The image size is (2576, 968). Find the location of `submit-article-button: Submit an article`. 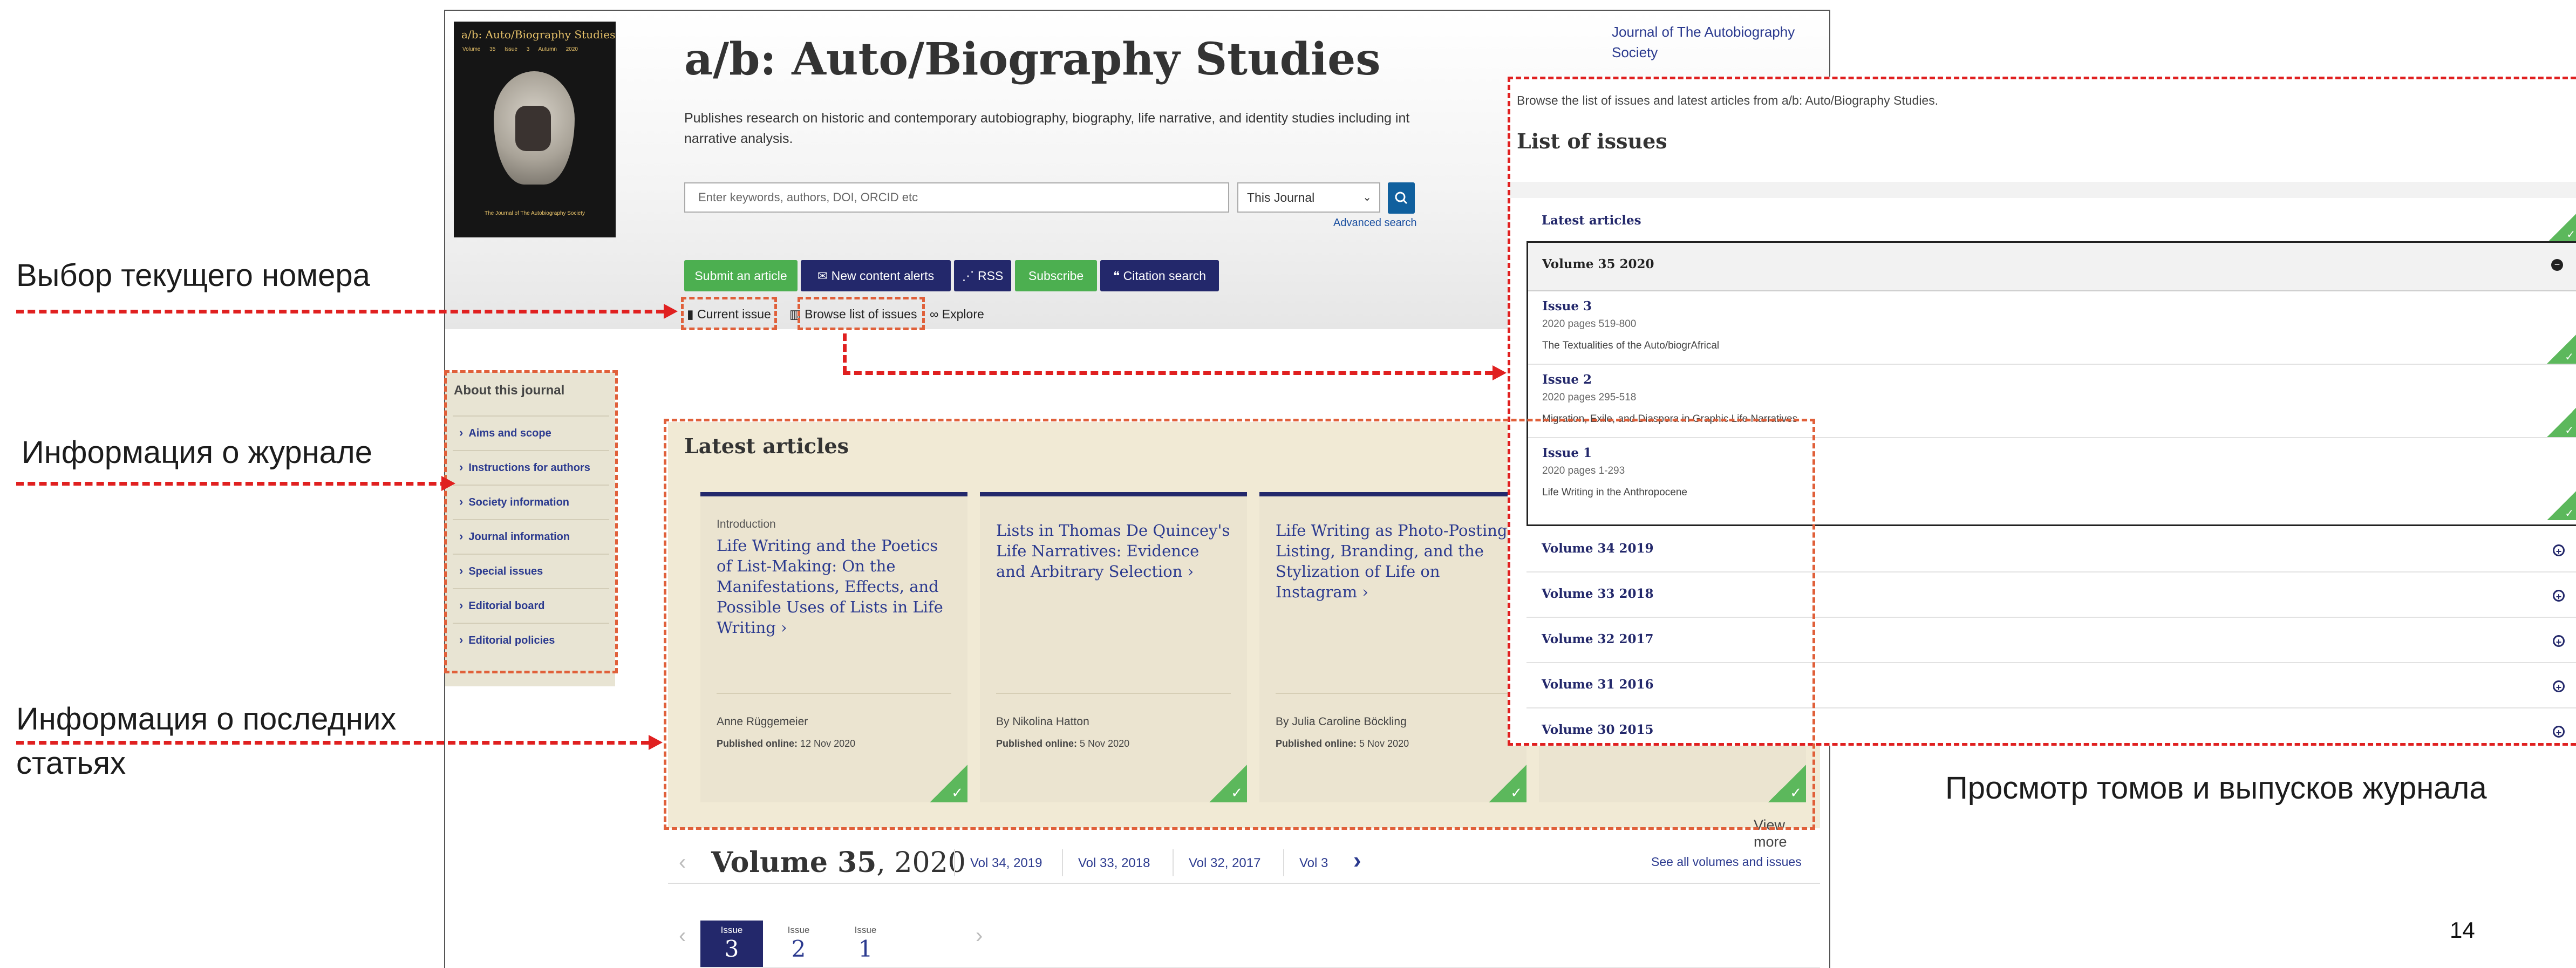

submit-article-button: Submit an article is located at coordinates (741, 275).